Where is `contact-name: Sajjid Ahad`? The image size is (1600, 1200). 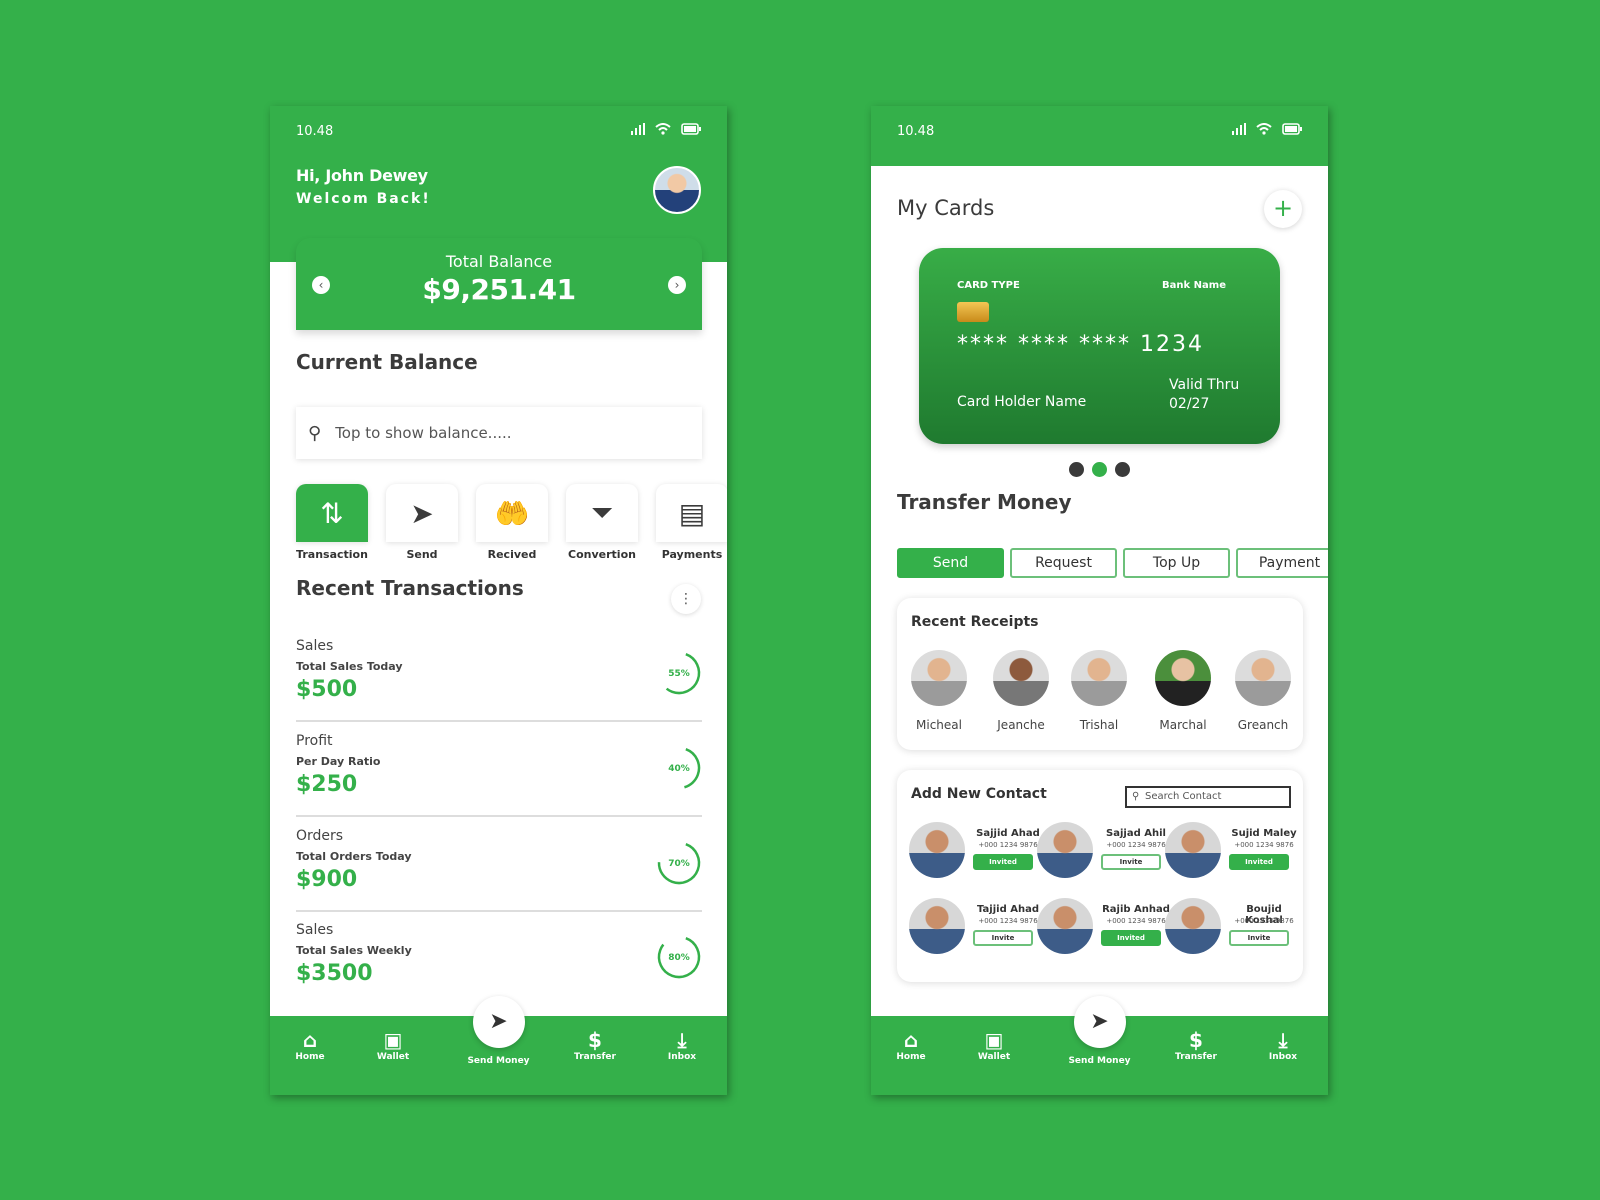
contact-name: Sajjid Ahad is located at coordinates (1008, 833).